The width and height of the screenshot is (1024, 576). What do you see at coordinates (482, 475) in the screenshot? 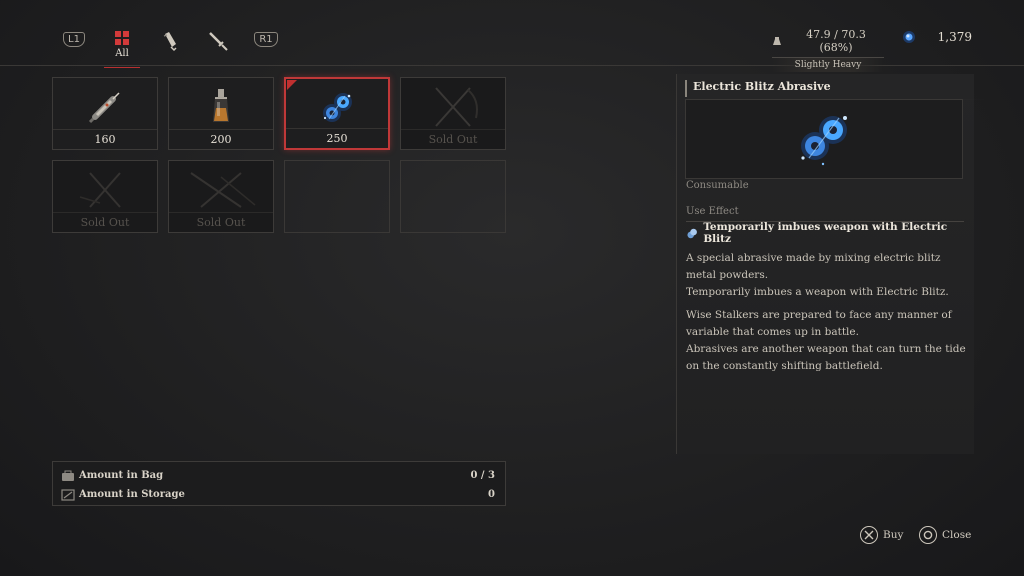
I see `amount-in-bag-value: 0 / 3` at bounding box center [482, 475].